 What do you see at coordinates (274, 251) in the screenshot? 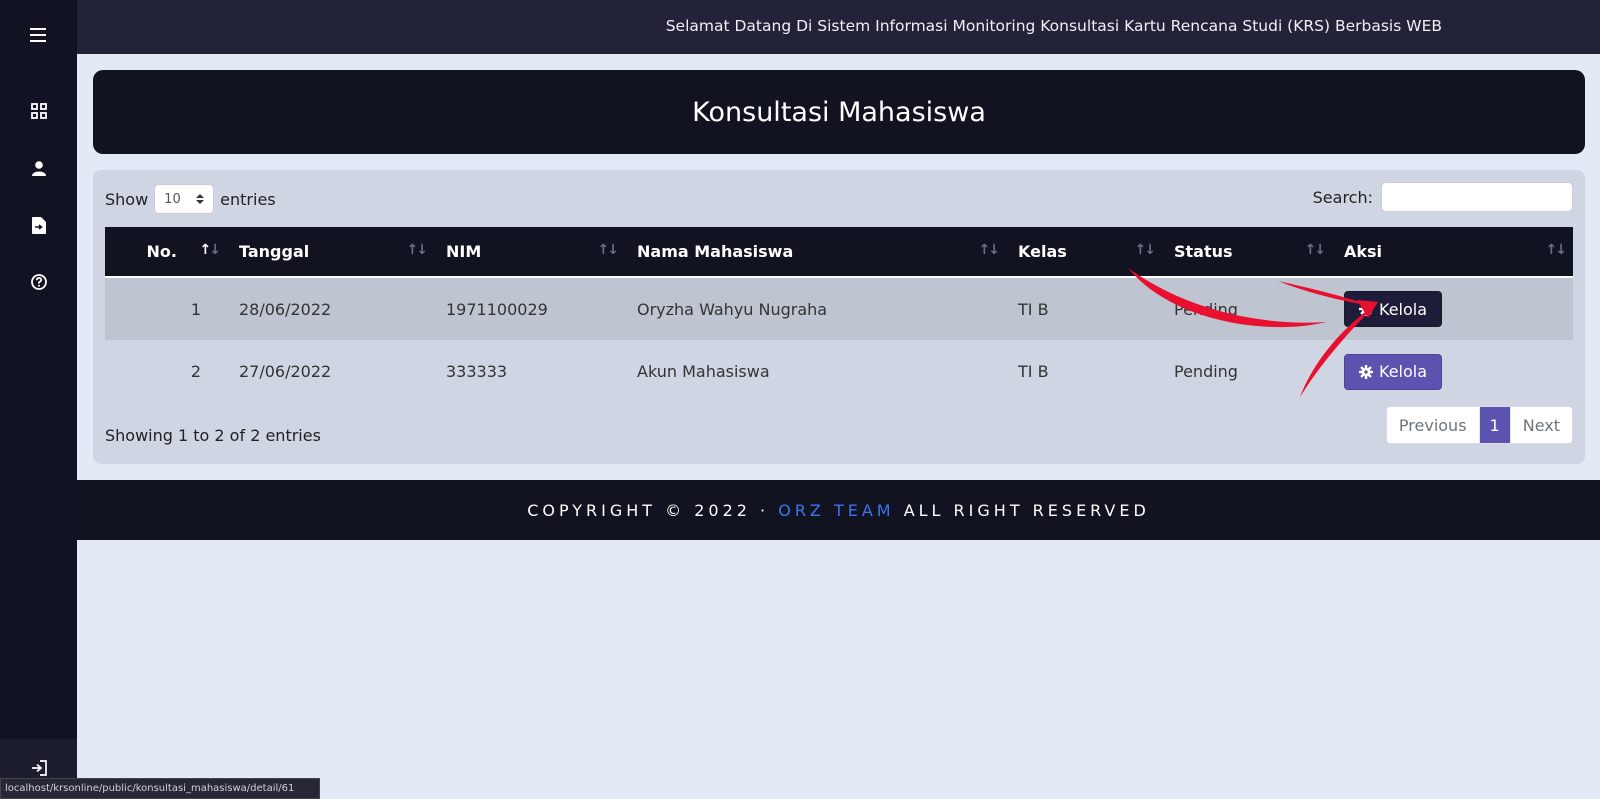
I see `column-label: Tanggal` at bounding box center [274, 251].